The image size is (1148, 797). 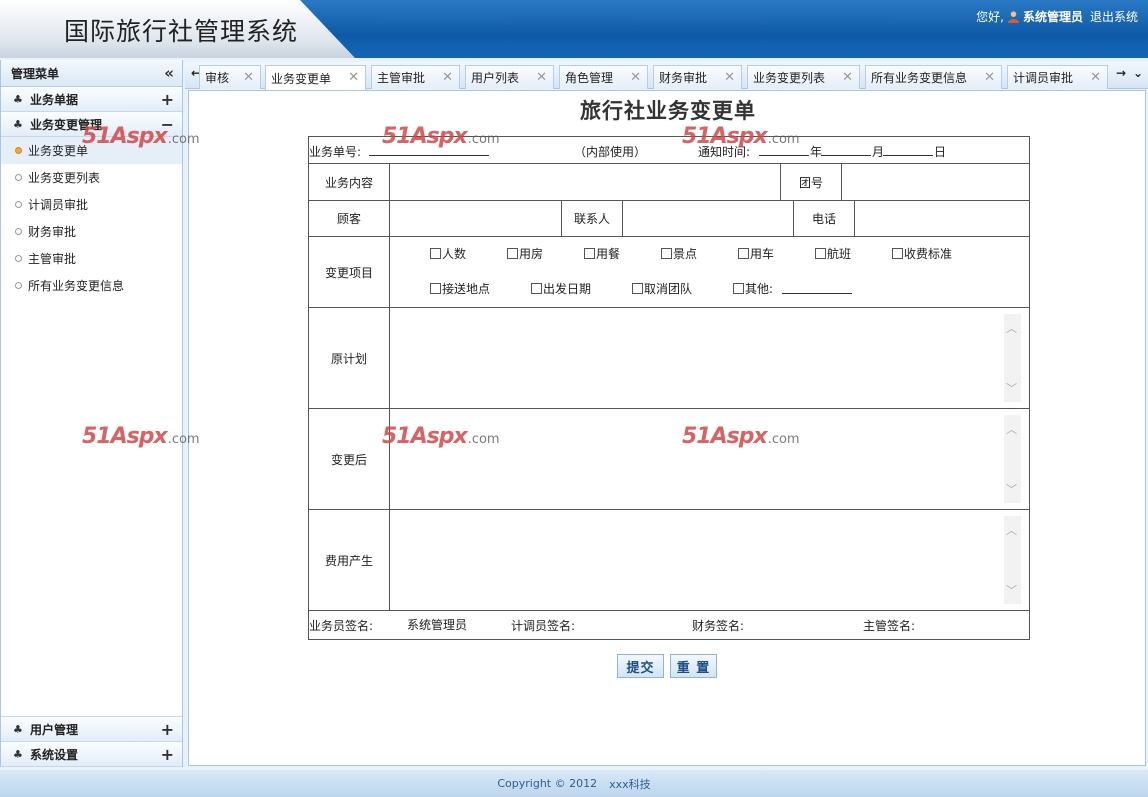 What do you see at coordinates (91, 99) in the screenshot?
I see `menu-group-business-docs: ♣ 业务单据 +` at bounding box center [91, 99].